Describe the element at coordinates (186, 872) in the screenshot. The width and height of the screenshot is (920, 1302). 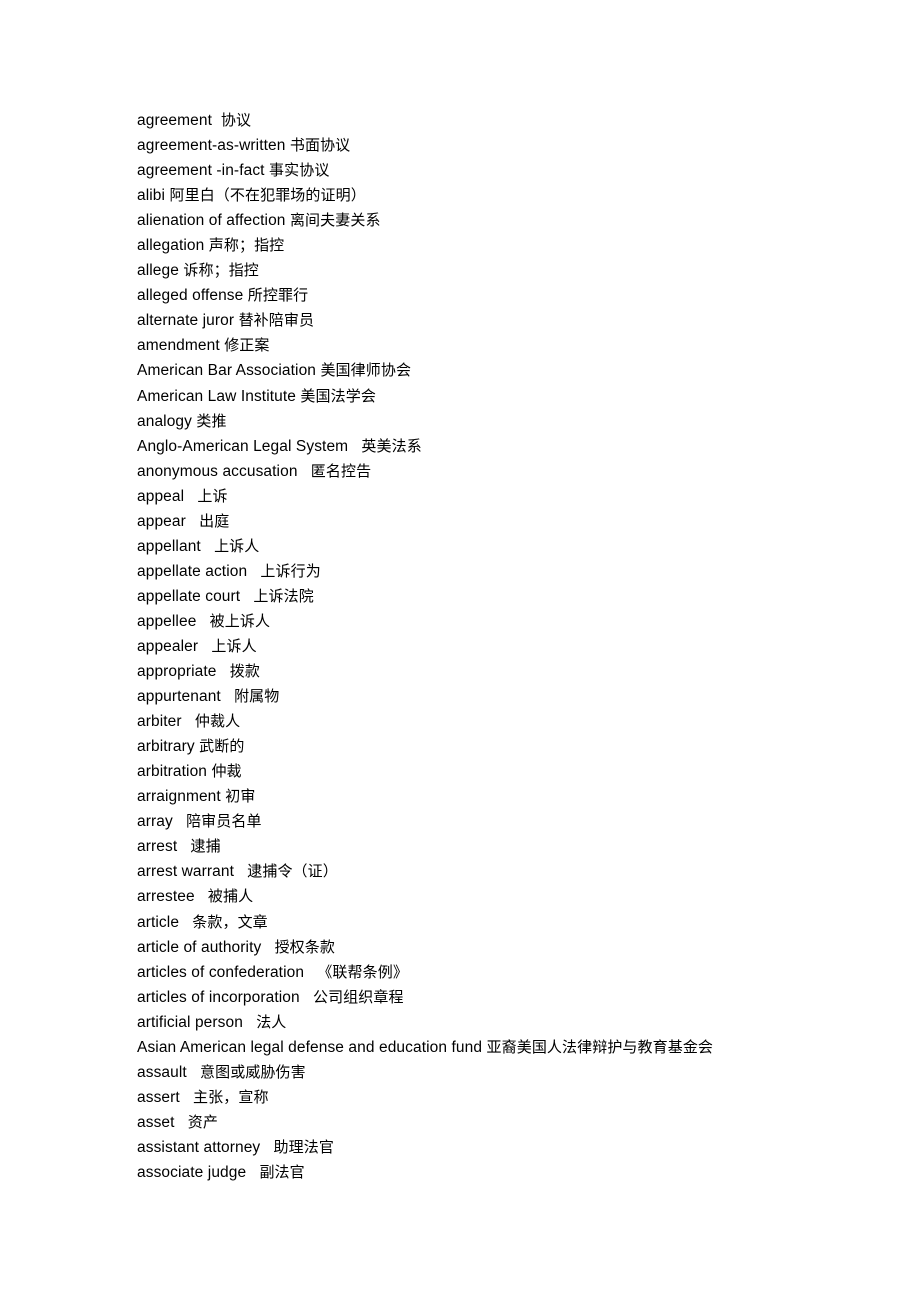
I see `entry-term: arrest warrant` at that location.